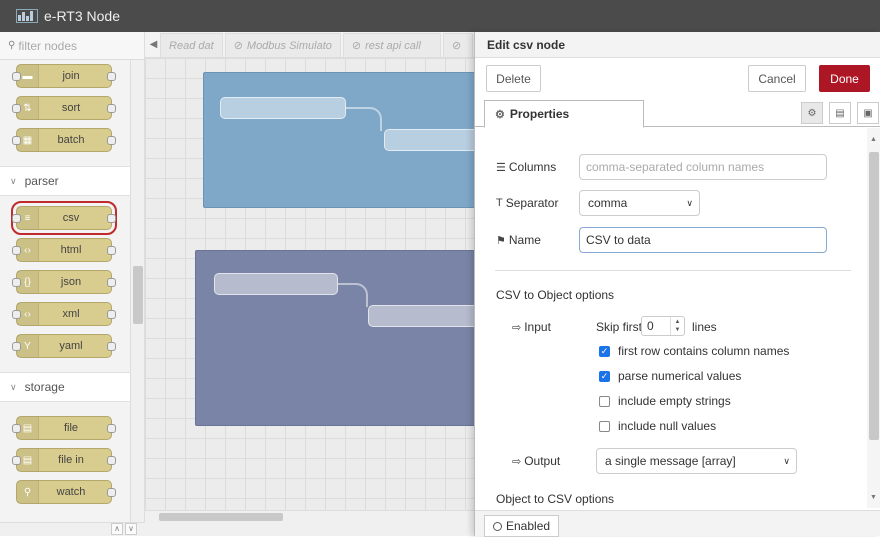  Describe the element at coordinates (522, 526) in the screenshot. I see `enabled-toggle: Enabled` at that location.